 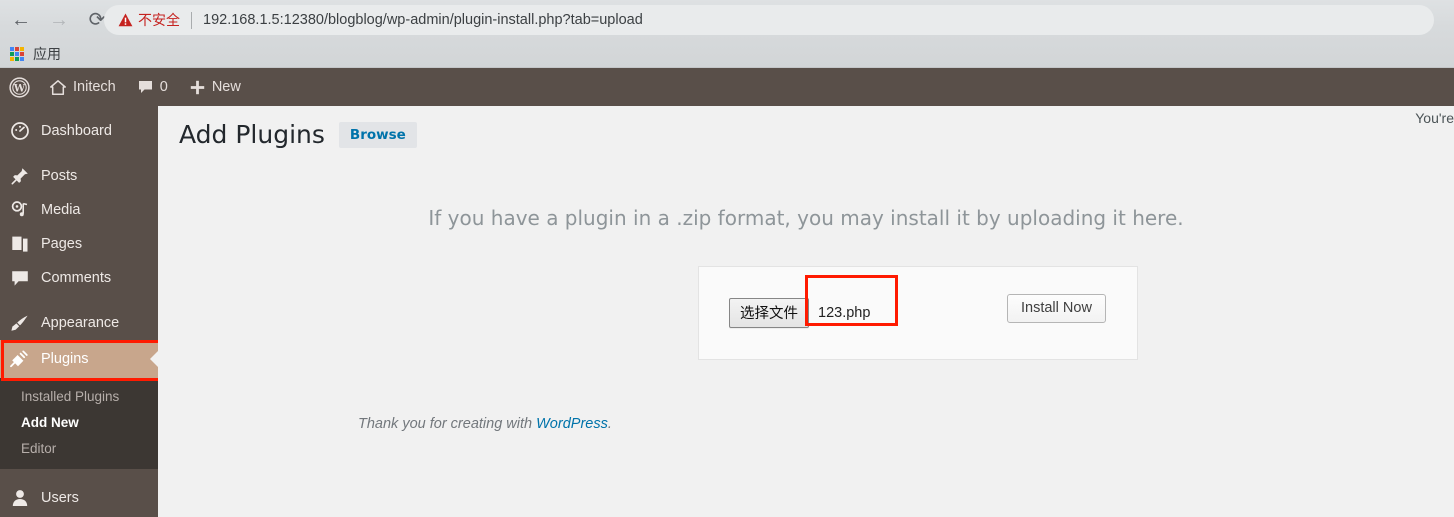 I want to click on footer-text-before: Thank you for creating with, so click(x=447, y=424).